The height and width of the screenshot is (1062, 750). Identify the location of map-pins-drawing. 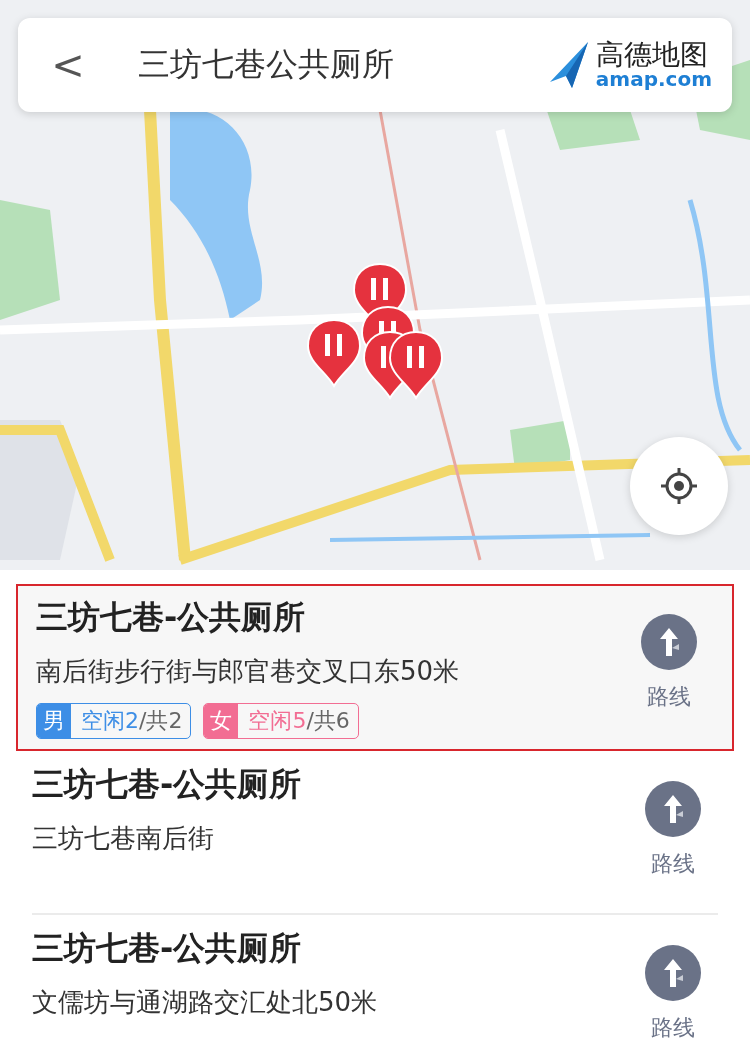
(375, 331).